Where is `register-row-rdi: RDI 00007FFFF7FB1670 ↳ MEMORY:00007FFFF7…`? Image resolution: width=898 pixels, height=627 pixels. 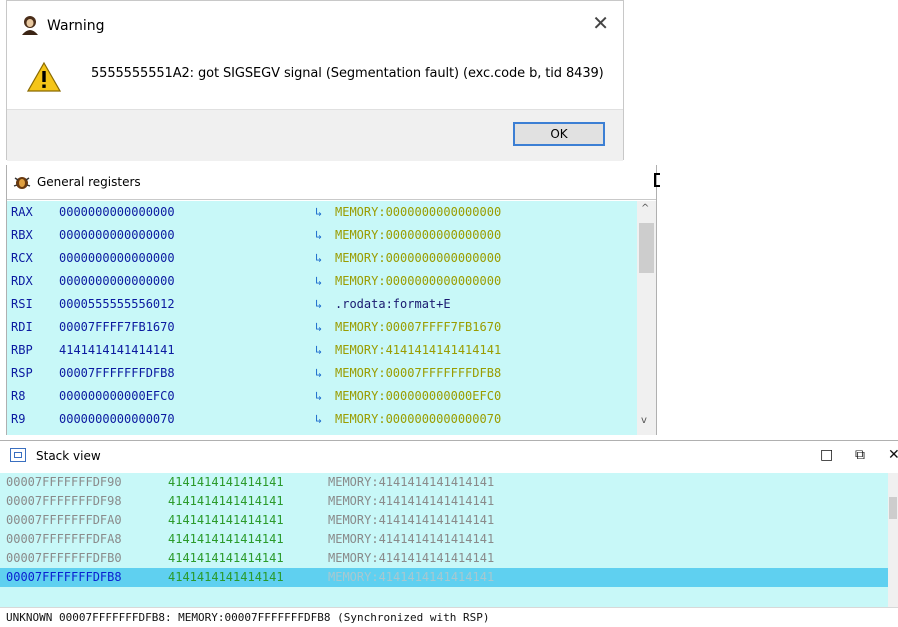
register-row-rdi: RDI 00007FFFF7FB1670 ↳ MEMORY:00007FFFF7… is located at coordinates (322, 327).